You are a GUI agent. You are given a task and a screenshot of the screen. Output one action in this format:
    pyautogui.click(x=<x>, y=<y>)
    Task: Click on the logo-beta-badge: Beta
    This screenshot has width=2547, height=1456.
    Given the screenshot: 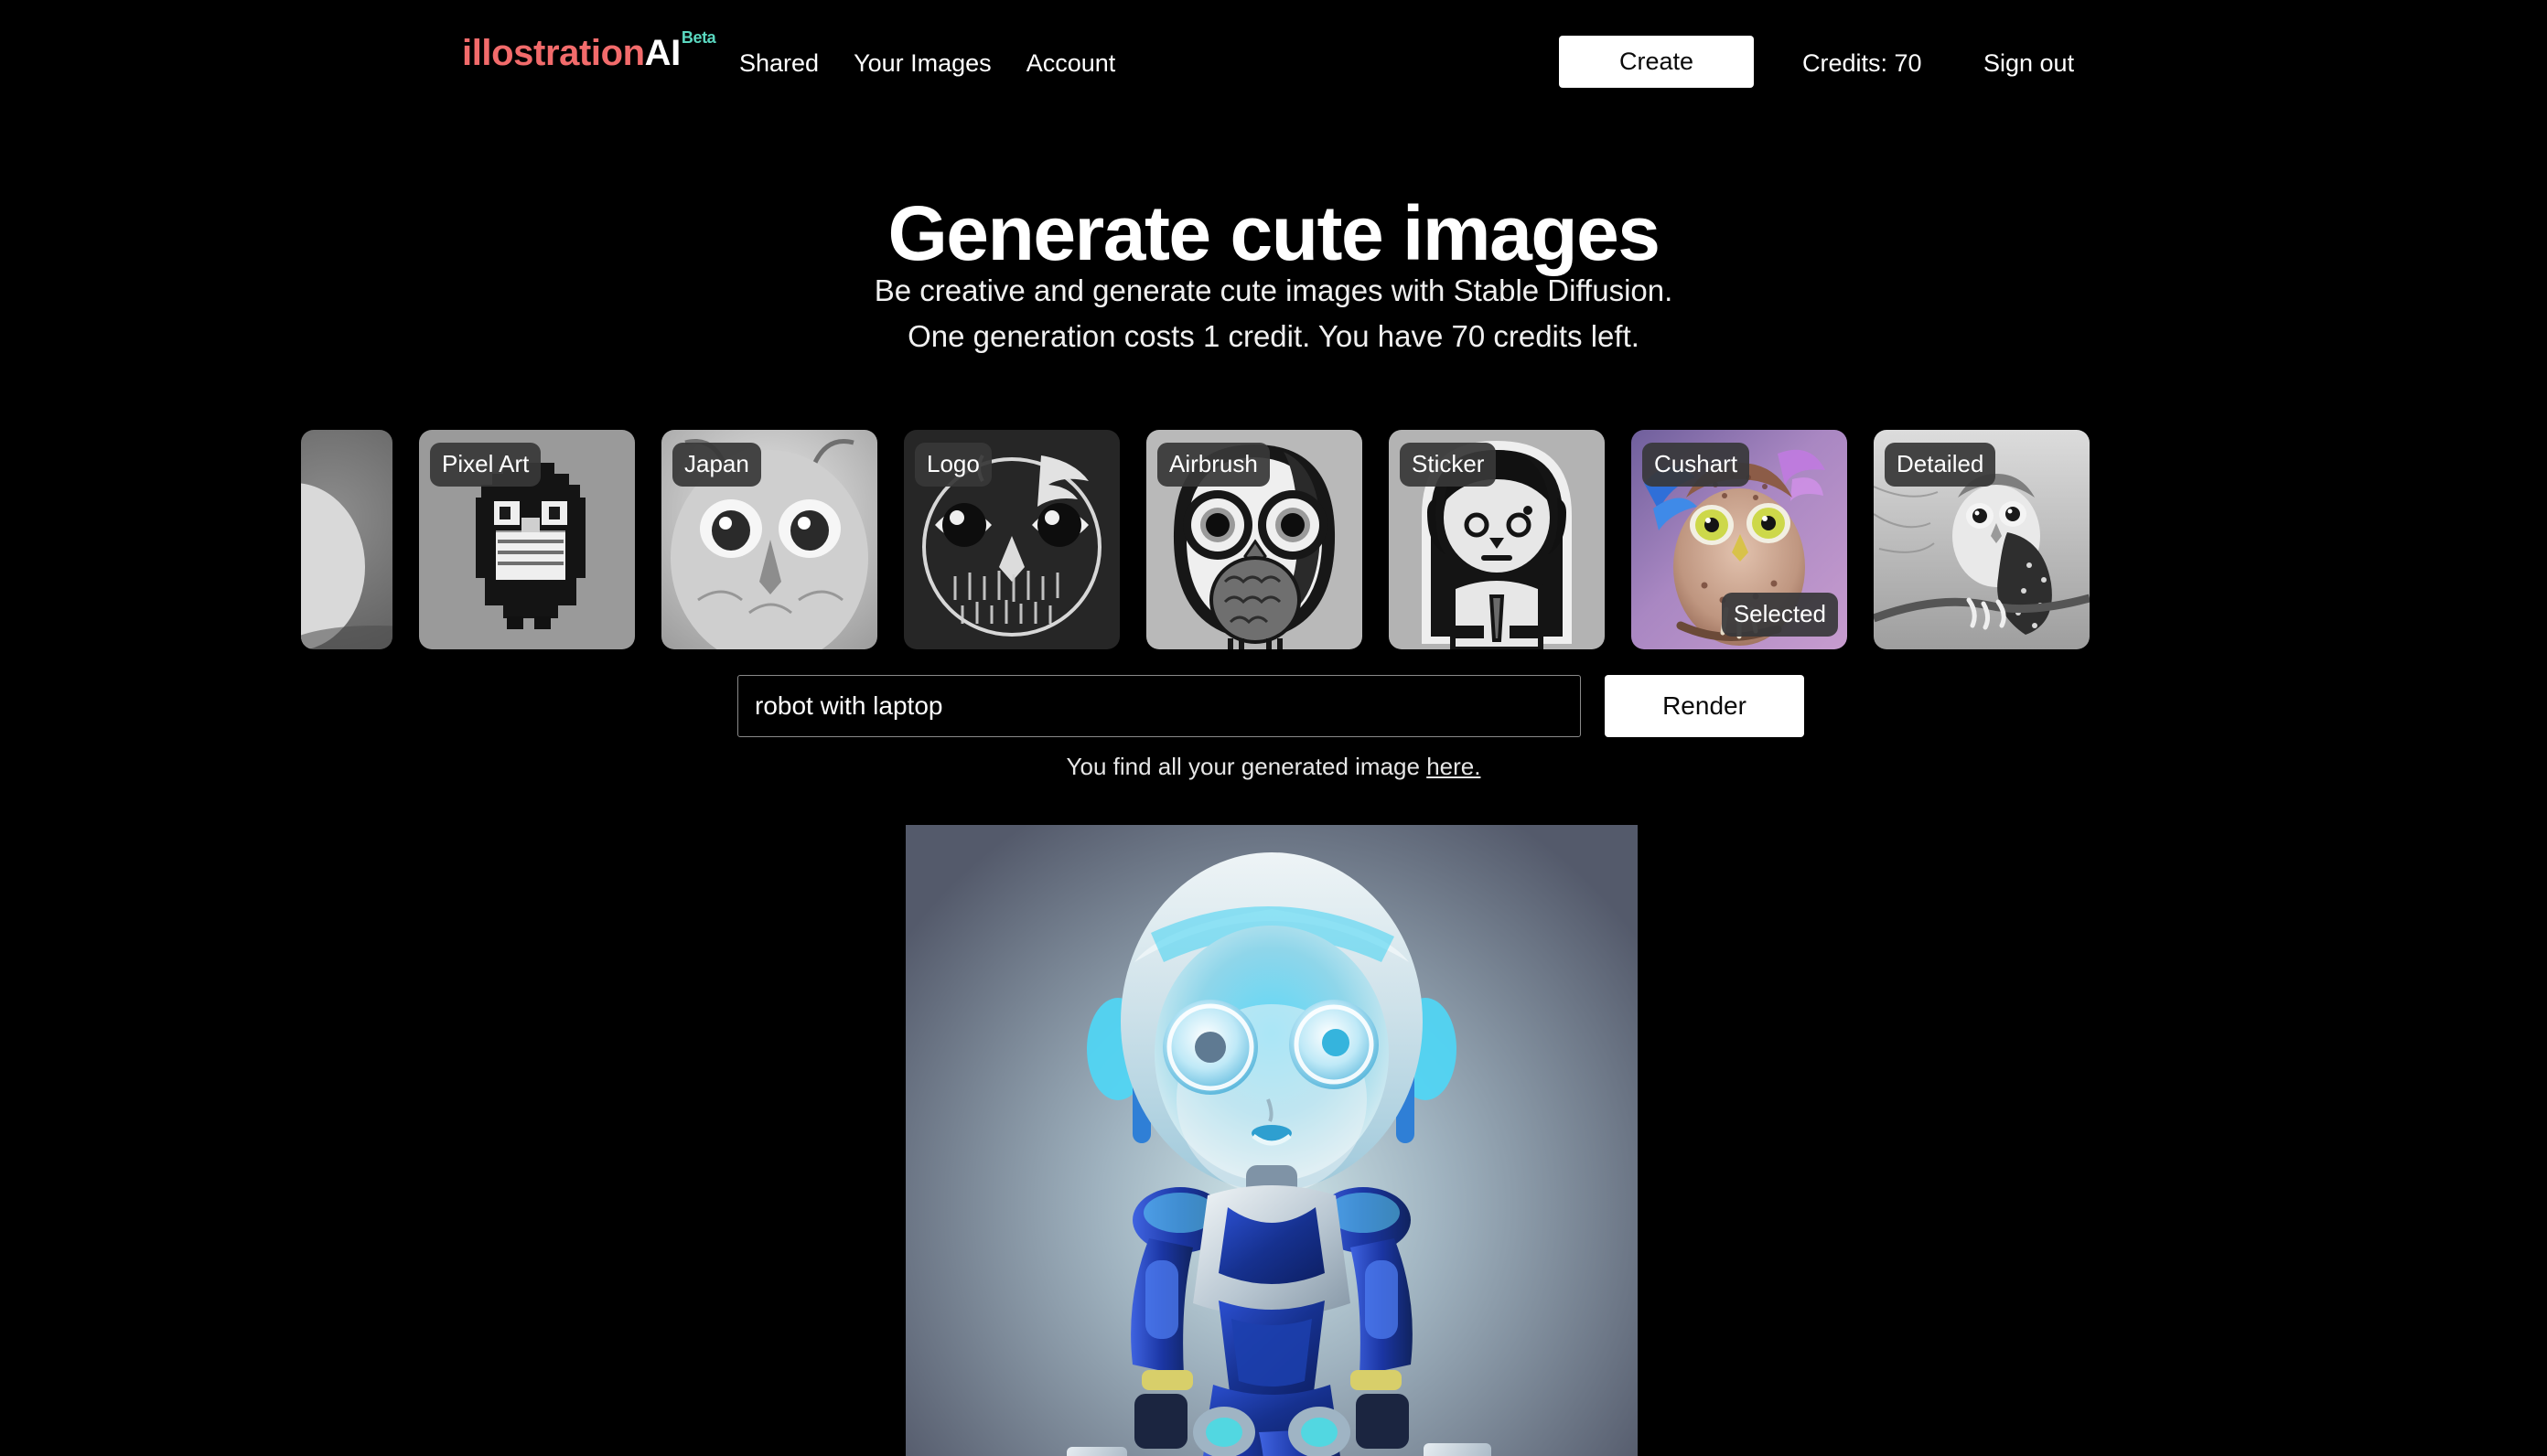 What is the action you would take?
    pyautogui.click(x=698, y=37)
    